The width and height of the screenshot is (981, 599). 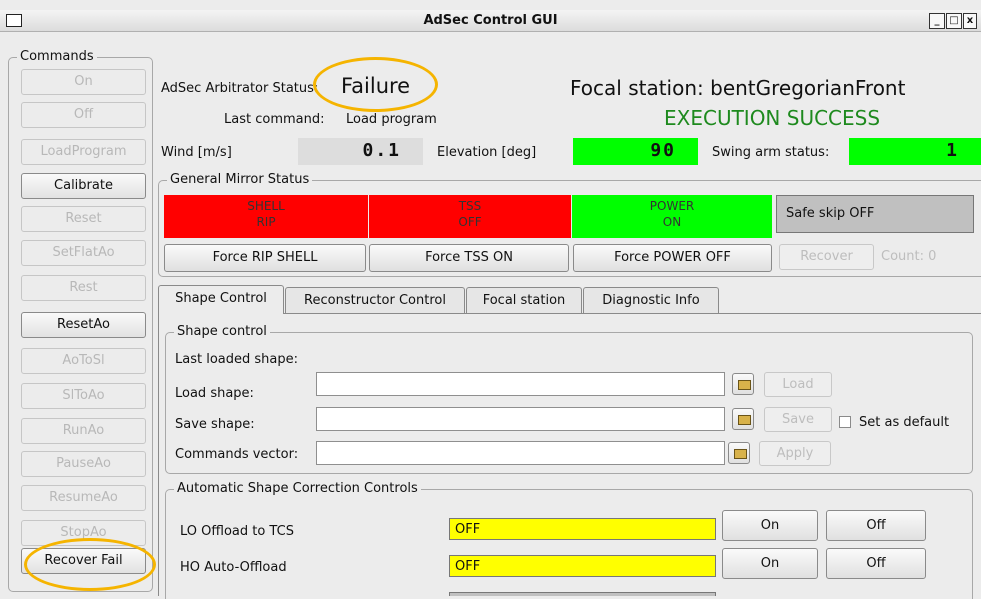 I want to click on command-button-aotosl: AoToSl, so click(x=83, y=361).